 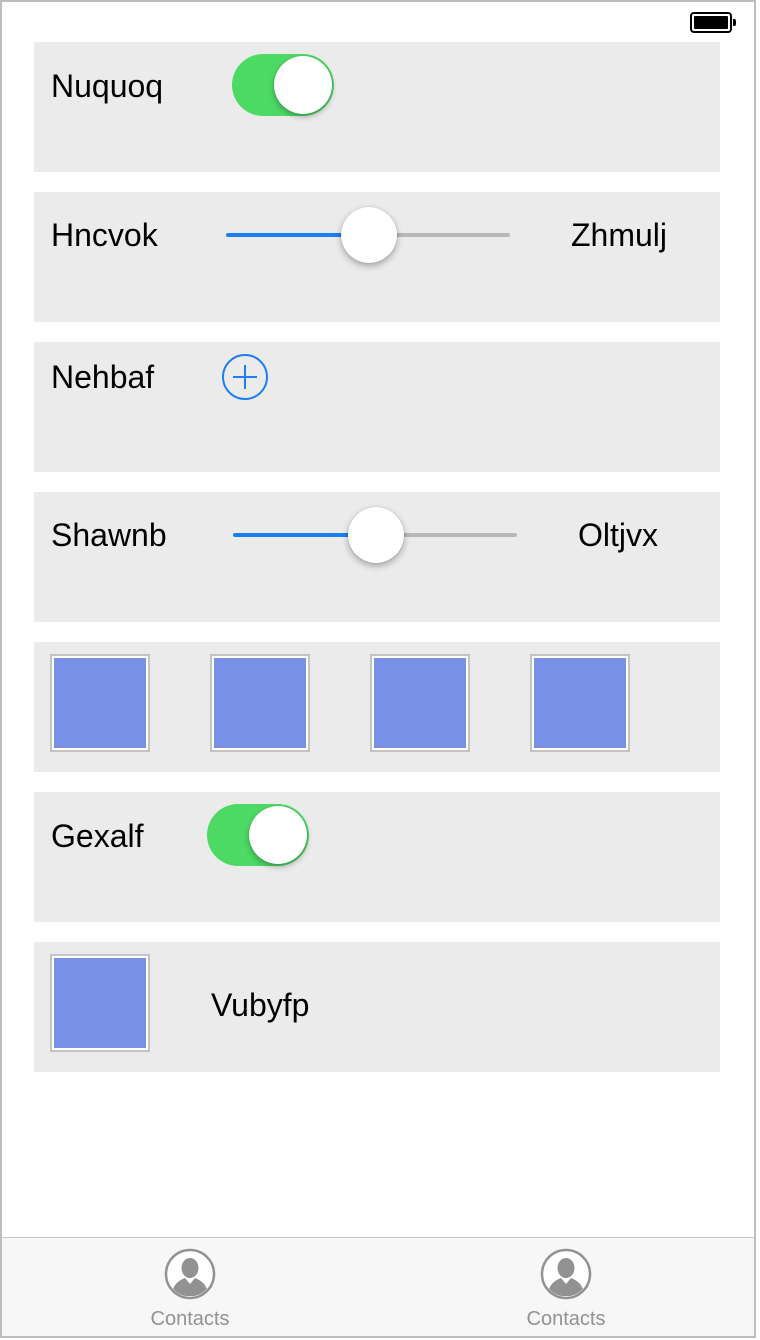 I want to click on row-shawnb: Shawnb Oltjvx, so click(x=377, y=557).